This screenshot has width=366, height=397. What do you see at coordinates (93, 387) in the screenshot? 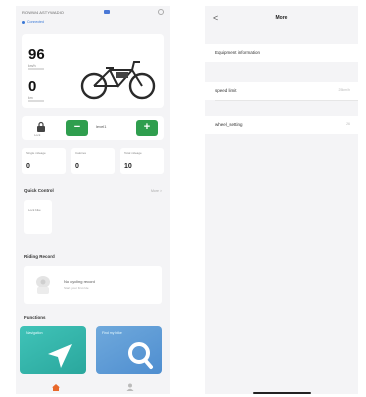
I see `bottom-navigation` at bounding box center [93, 387].